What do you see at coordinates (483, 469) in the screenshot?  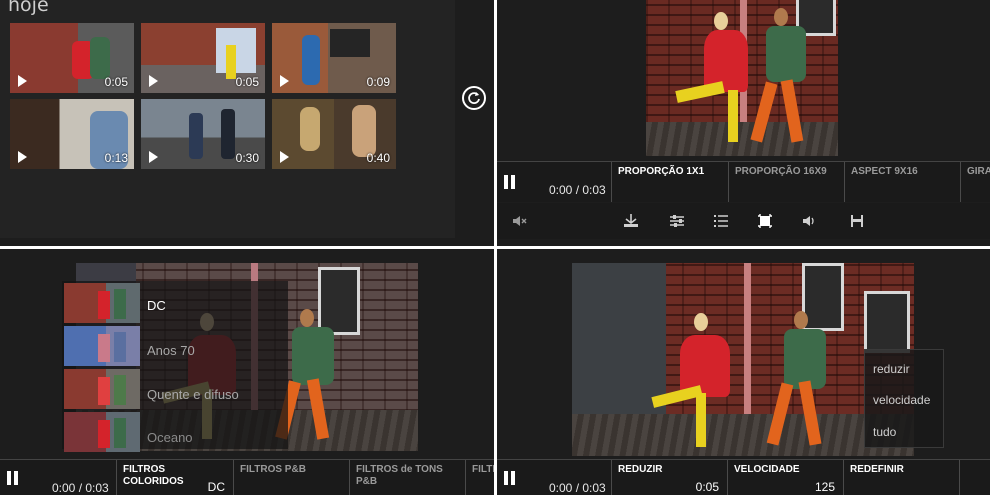 I see `tab-label: FILTR` at bounding box center [483, 469].